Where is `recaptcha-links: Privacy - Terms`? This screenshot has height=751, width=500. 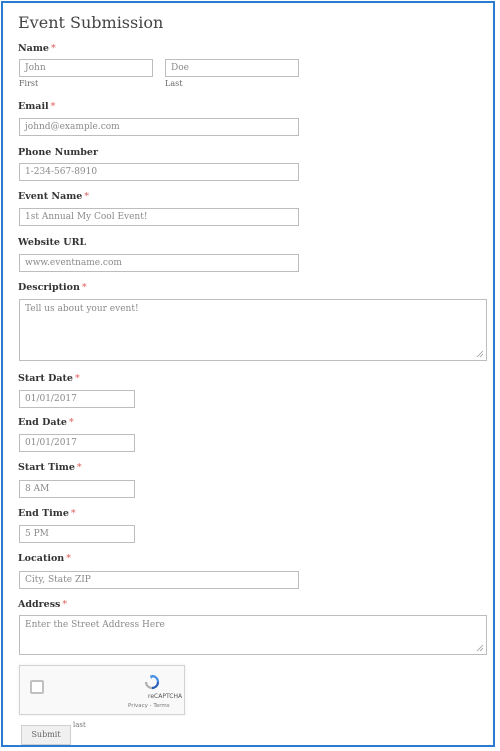
recaptcha-links: Privacy - Terms is located at coordinates (149, 706).